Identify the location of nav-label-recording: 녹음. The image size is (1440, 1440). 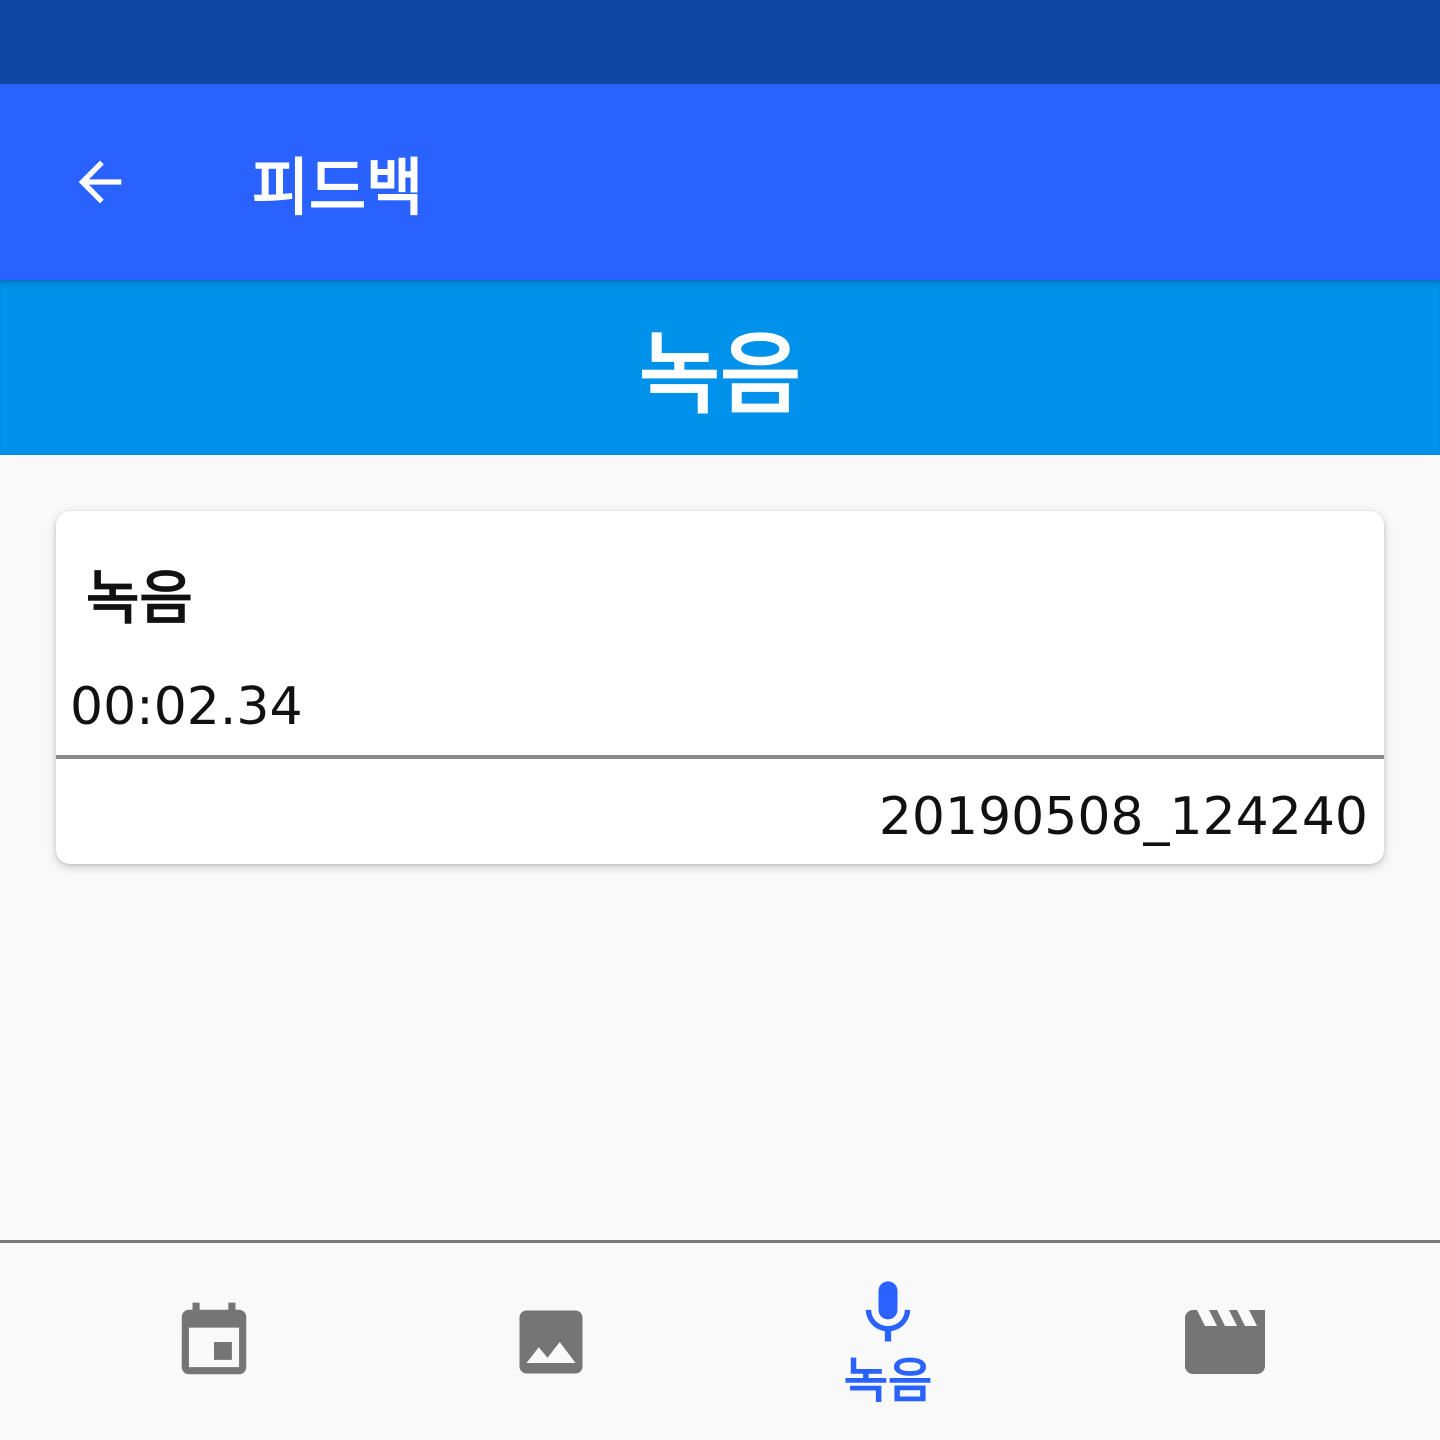
(888, 1380).